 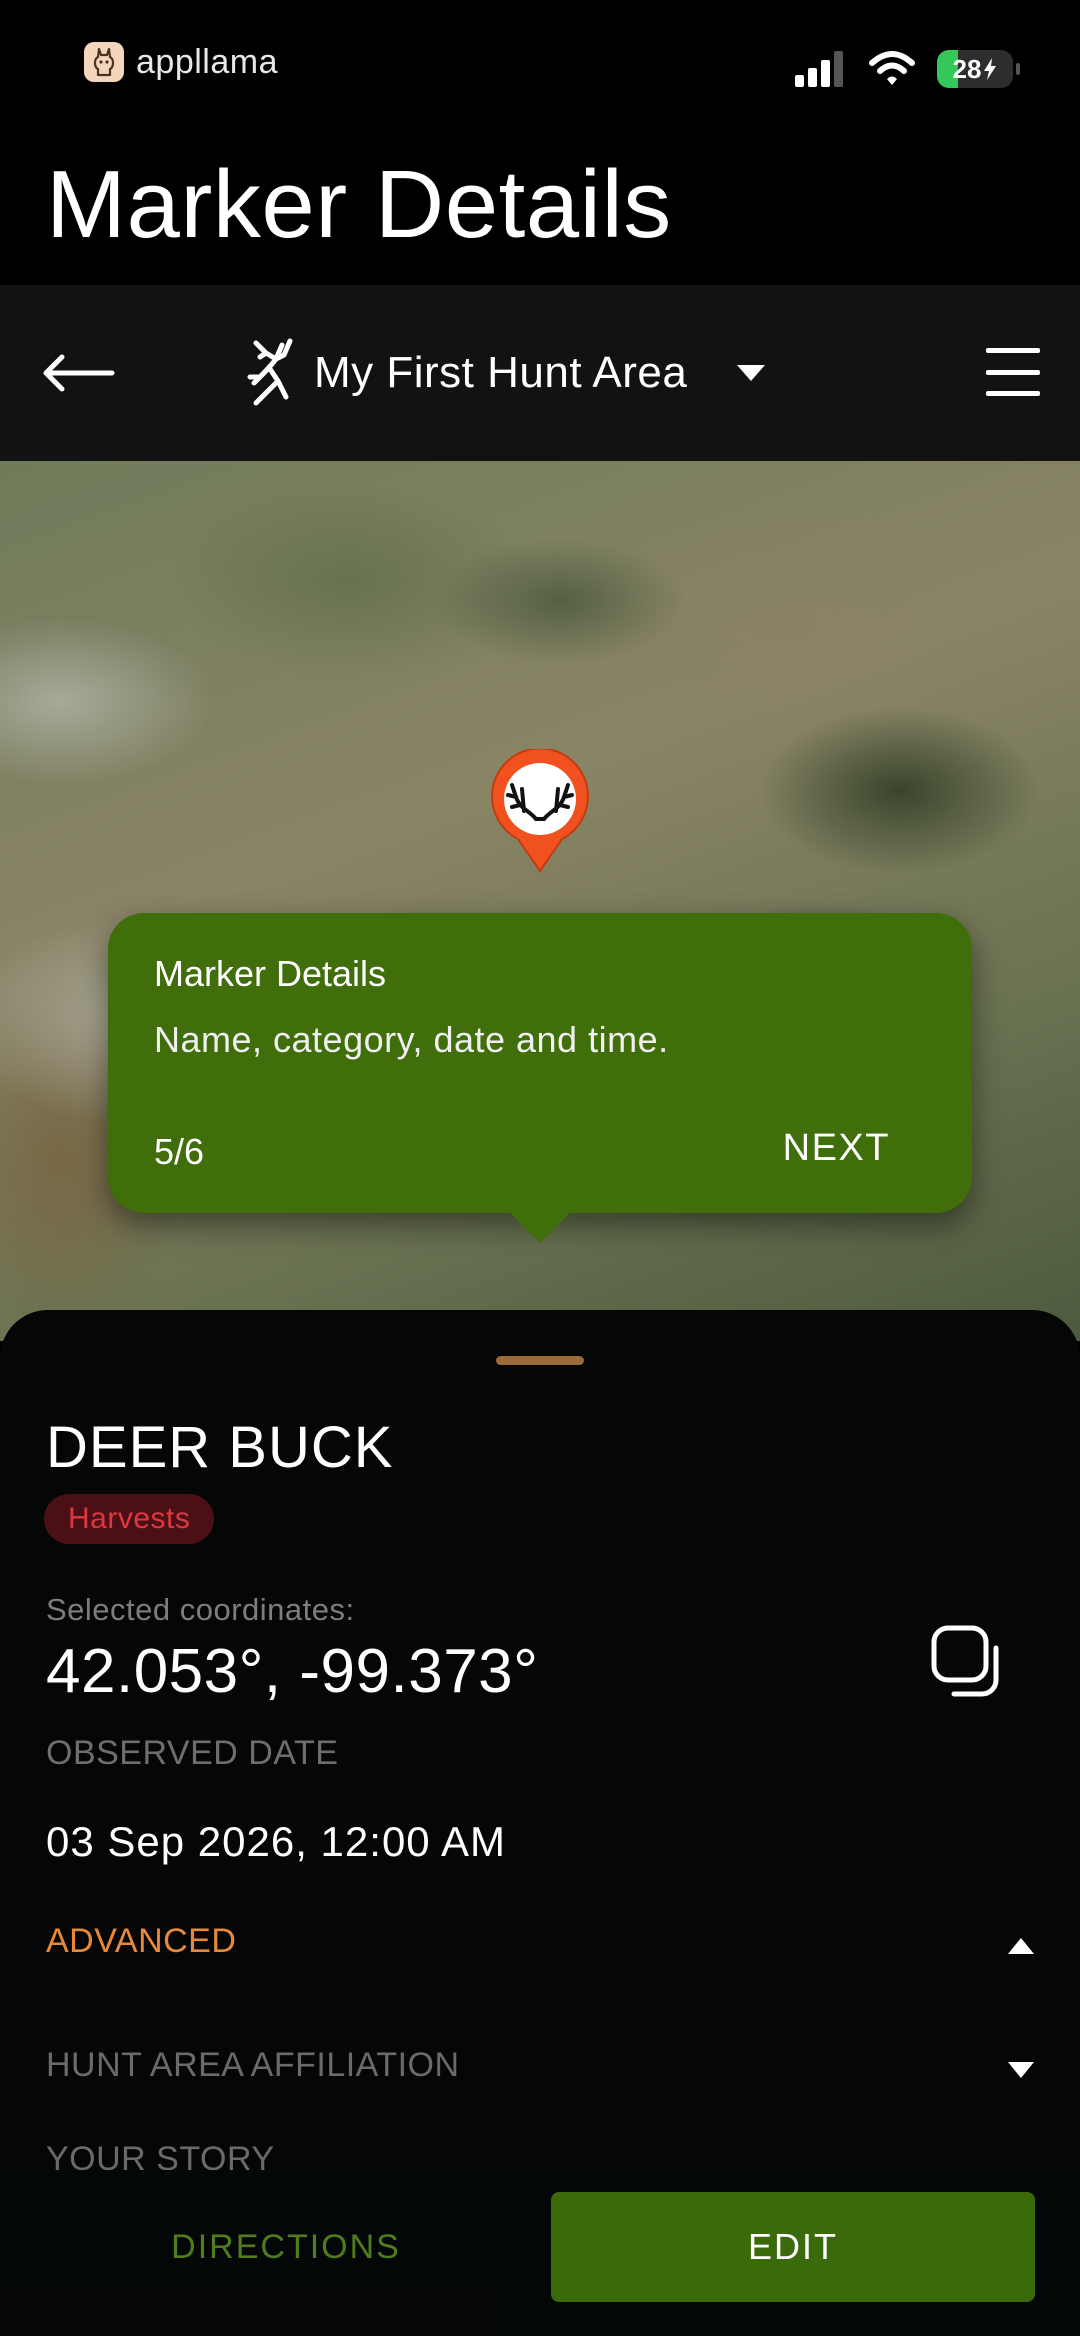 I want to click on hunt-area-selector: My First Hunt Area, so click(x=506, y=373).